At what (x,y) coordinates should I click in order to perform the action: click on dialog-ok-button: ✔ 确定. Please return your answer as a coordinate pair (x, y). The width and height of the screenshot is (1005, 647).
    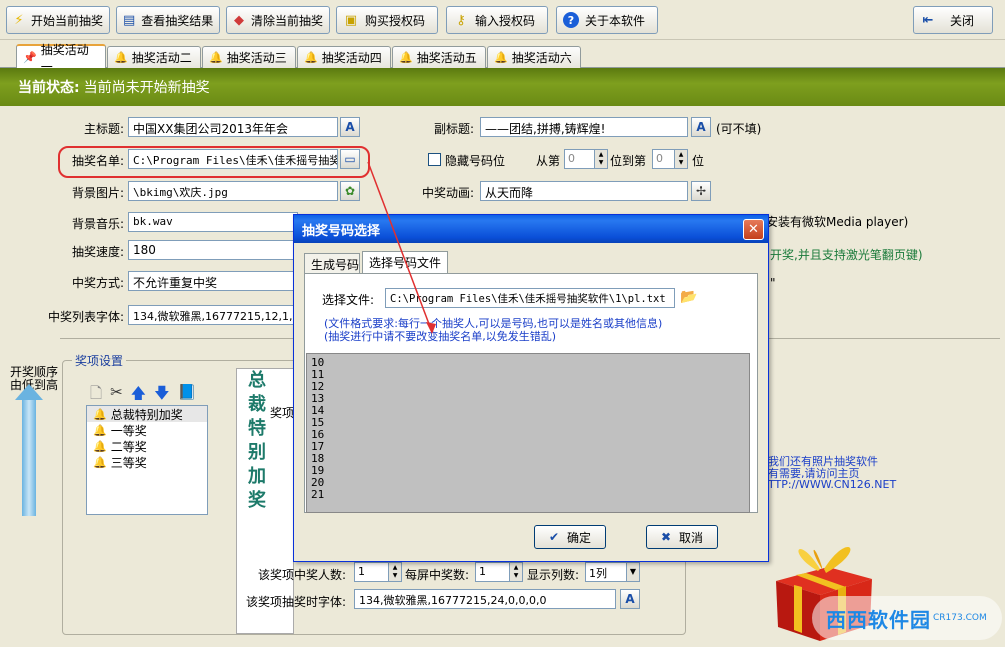
    Looking at the image, I should click on (570, 537).